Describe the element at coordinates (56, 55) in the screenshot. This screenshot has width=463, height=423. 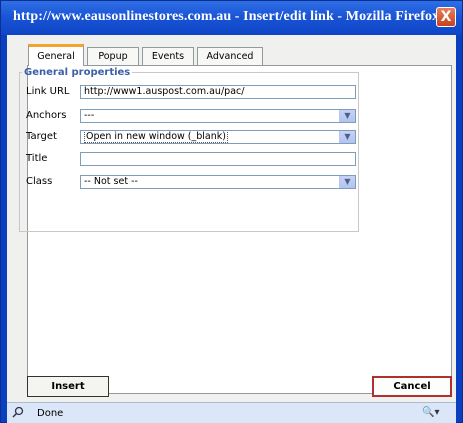
I see `tab-general: General` at that location.